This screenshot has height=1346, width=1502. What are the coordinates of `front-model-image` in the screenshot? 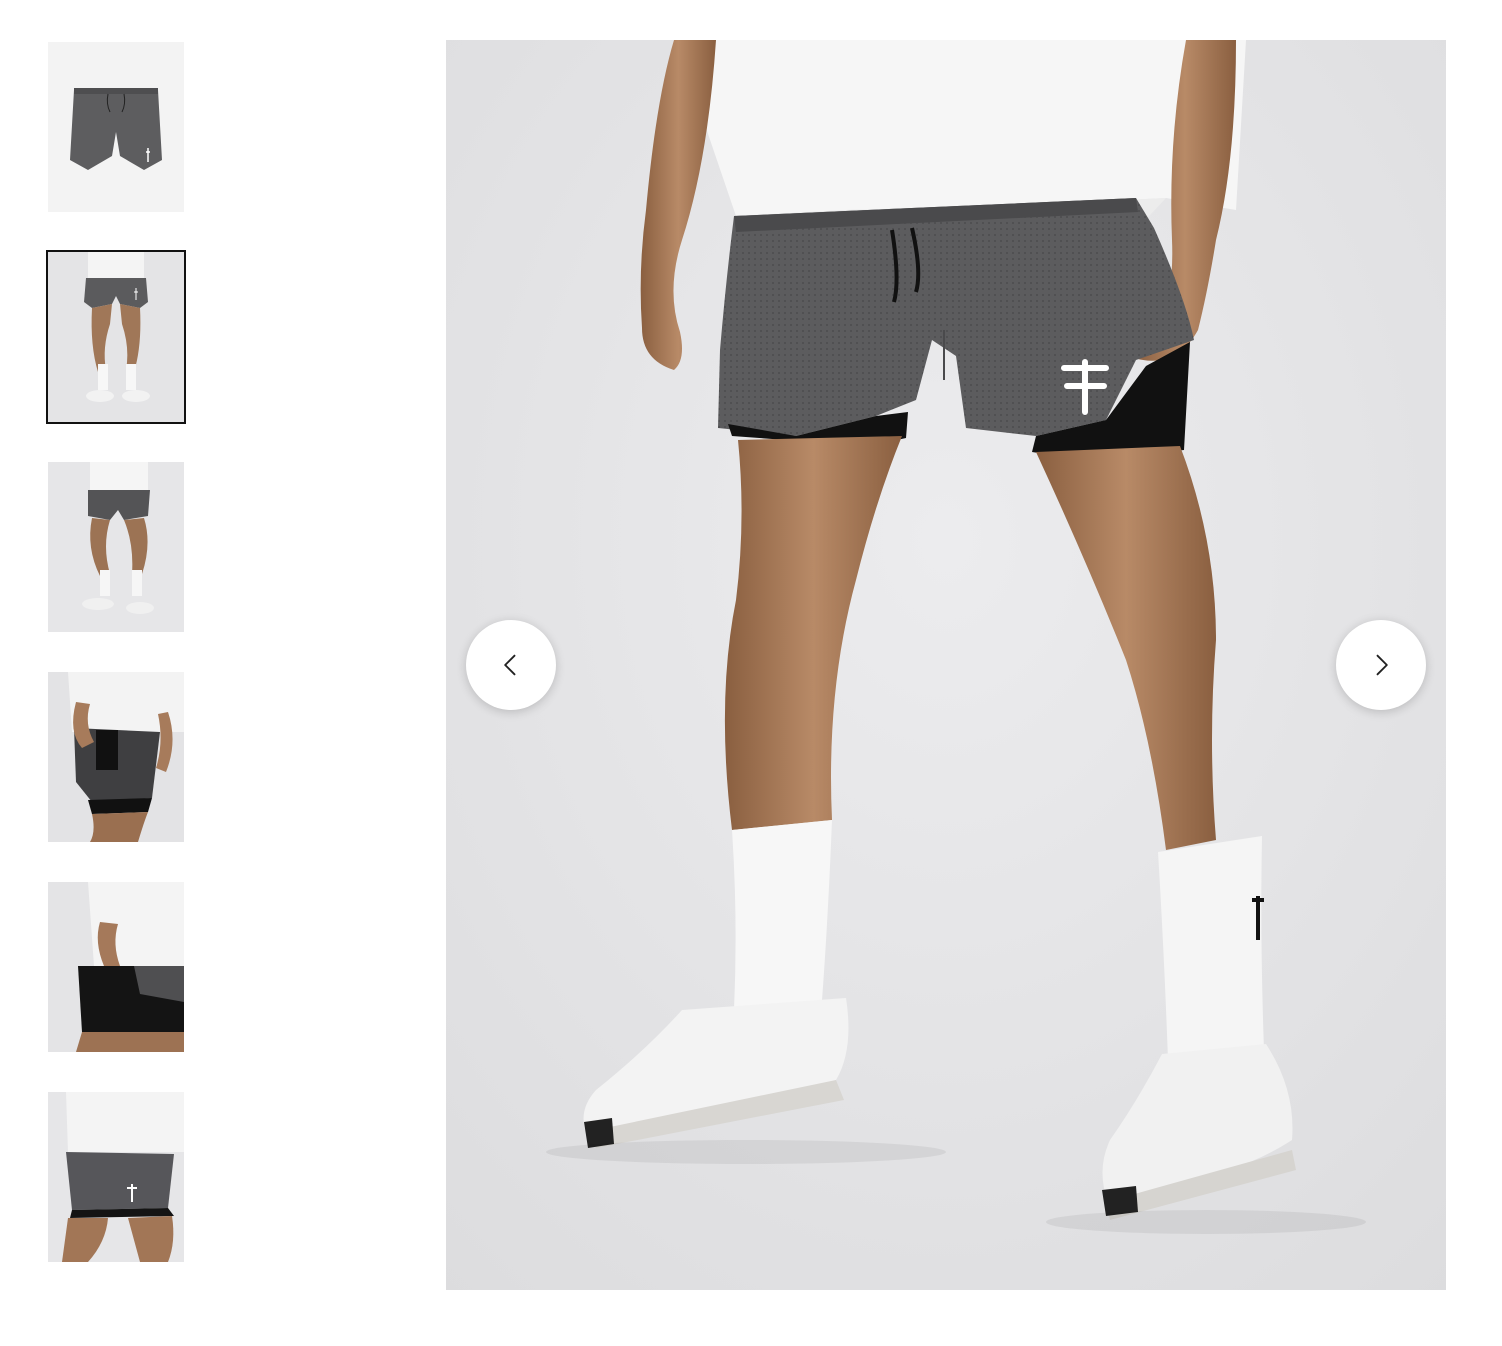 It's located at (116, 337).